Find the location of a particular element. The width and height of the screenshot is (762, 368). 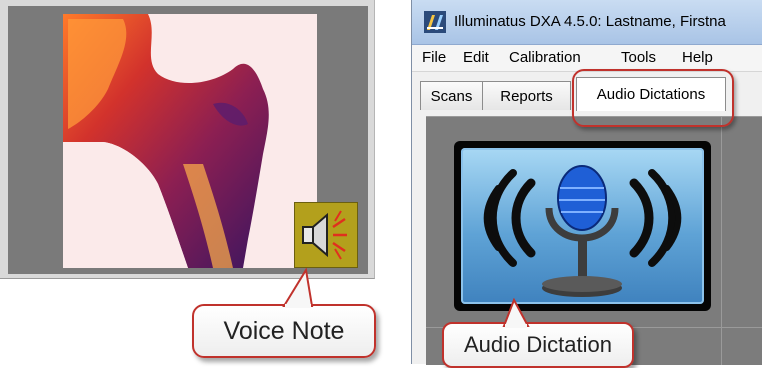

dxa-app-icon is located at coordinates (435, 22).